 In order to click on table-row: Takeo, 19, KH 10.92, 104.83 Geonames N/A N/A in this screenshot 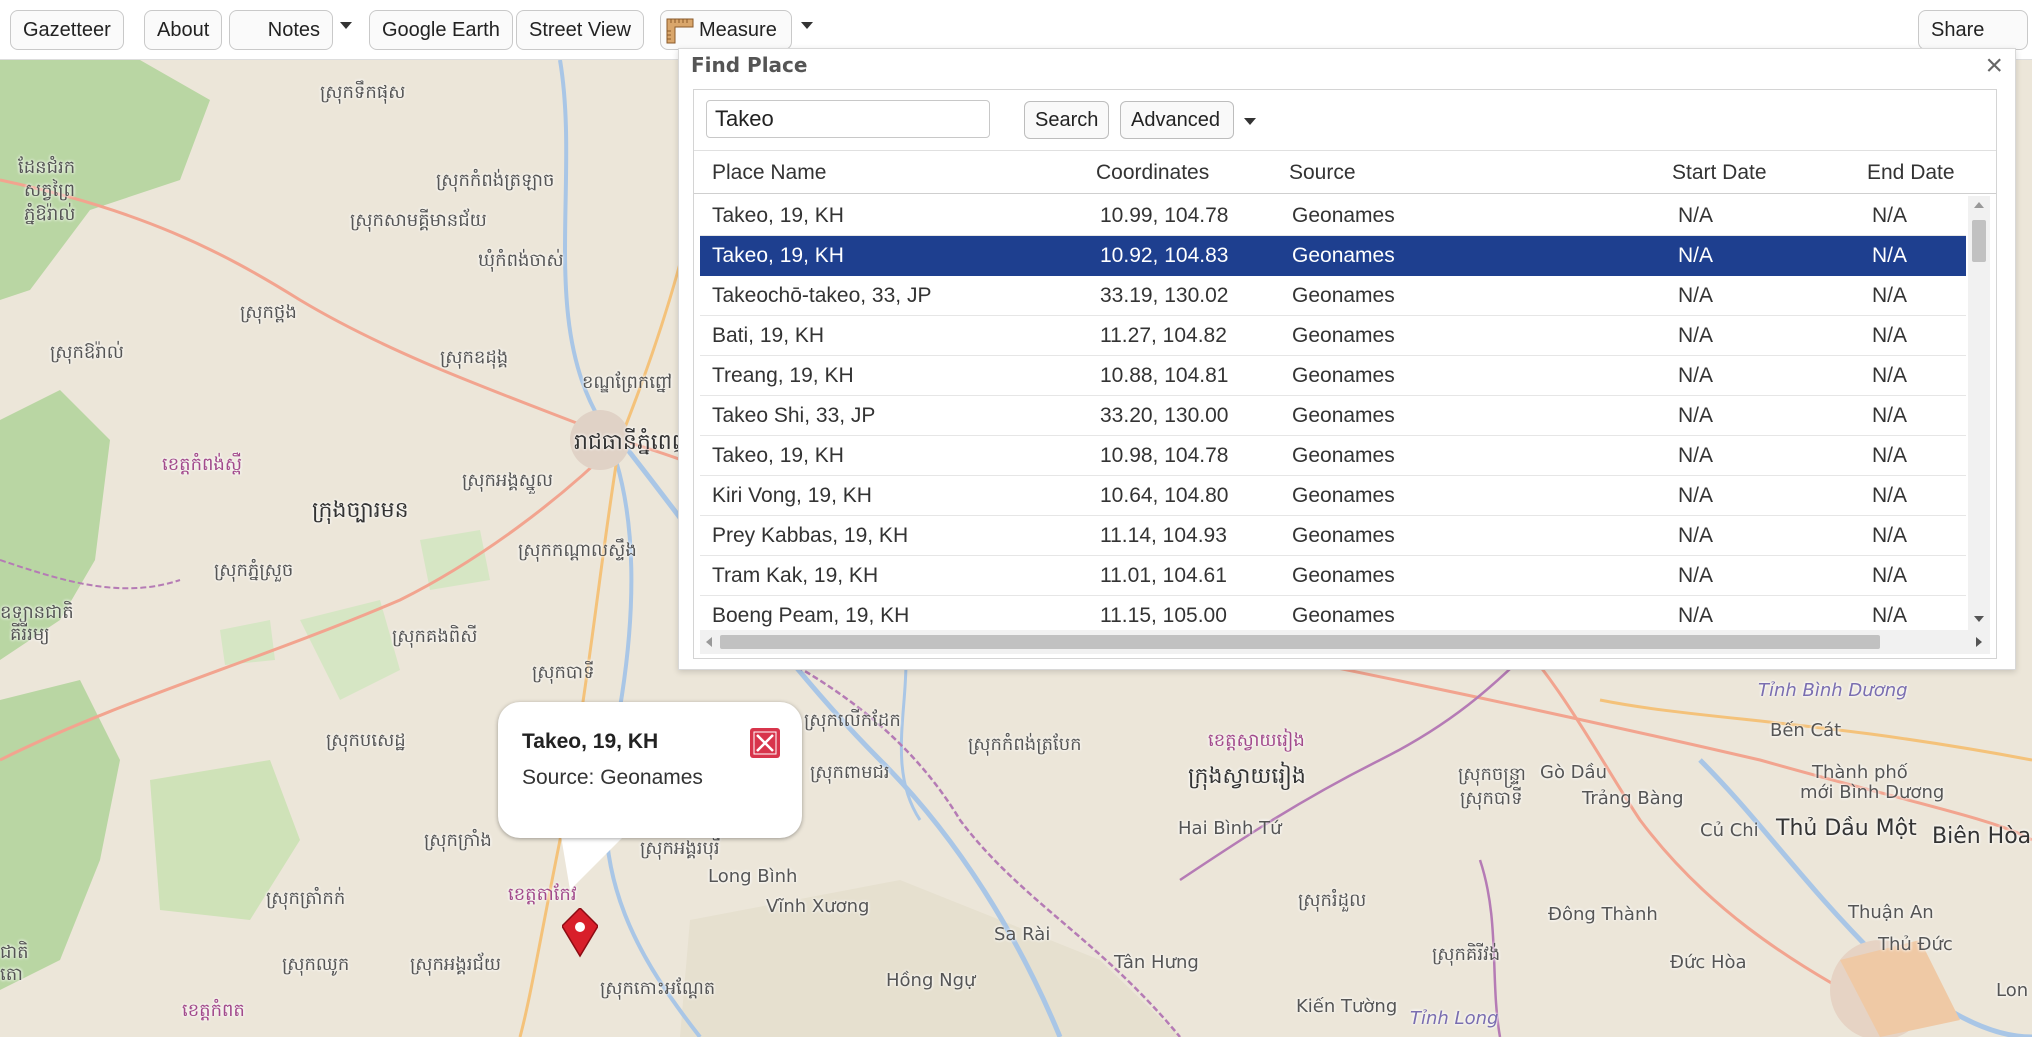, I will do `click(1333, 256)`.